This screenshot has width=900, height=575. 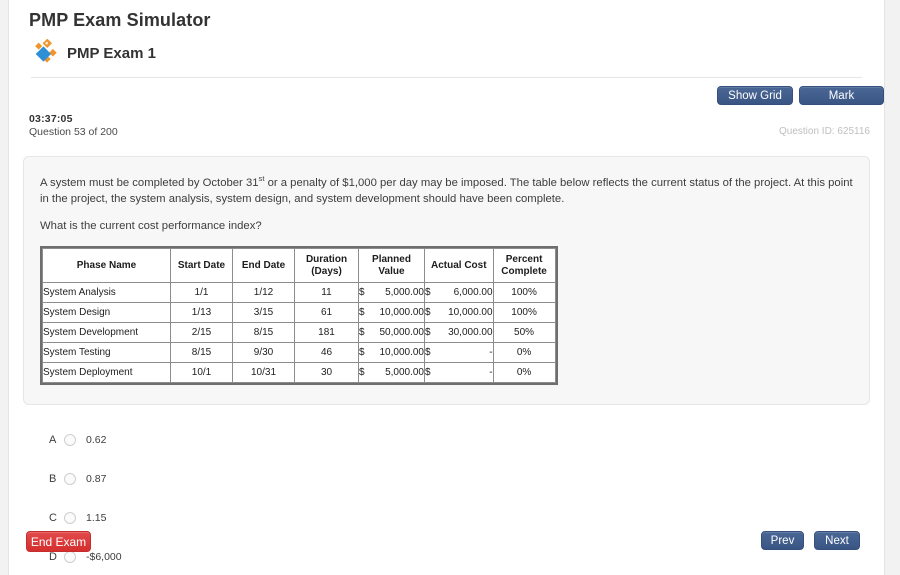 I want to click on cell-end-date: 8/15, so click(x=263, y=333).